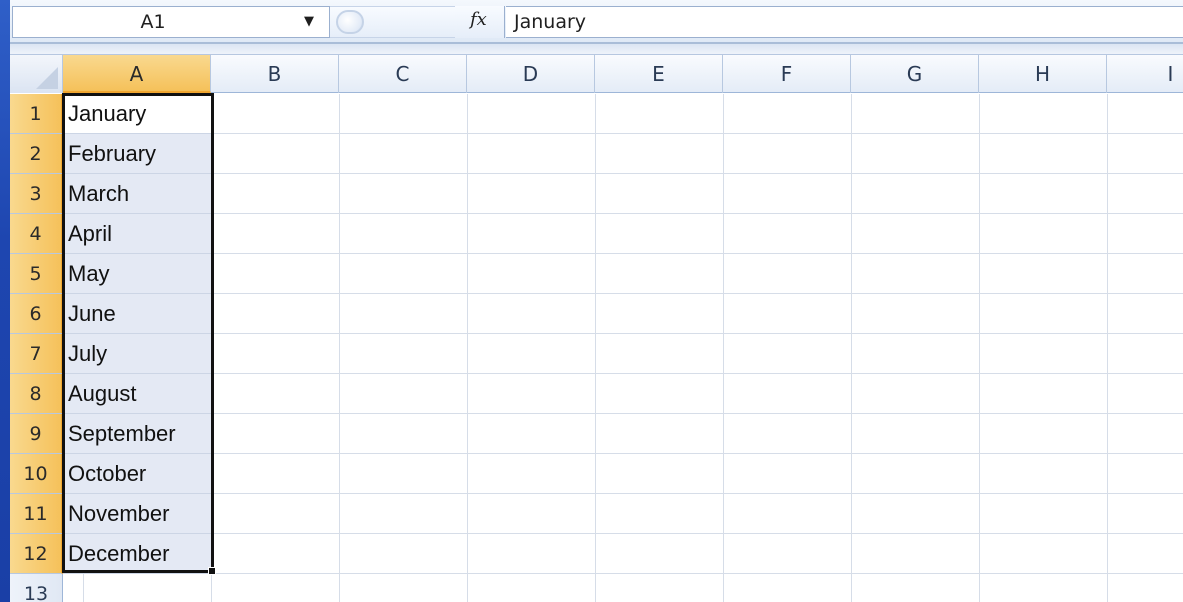 This screenshot has height=602, width=1183. What do you see at coordinates (1043, 74) in the screenshot?
I see `column-header-h: H` at bounding box center [1043, 74].